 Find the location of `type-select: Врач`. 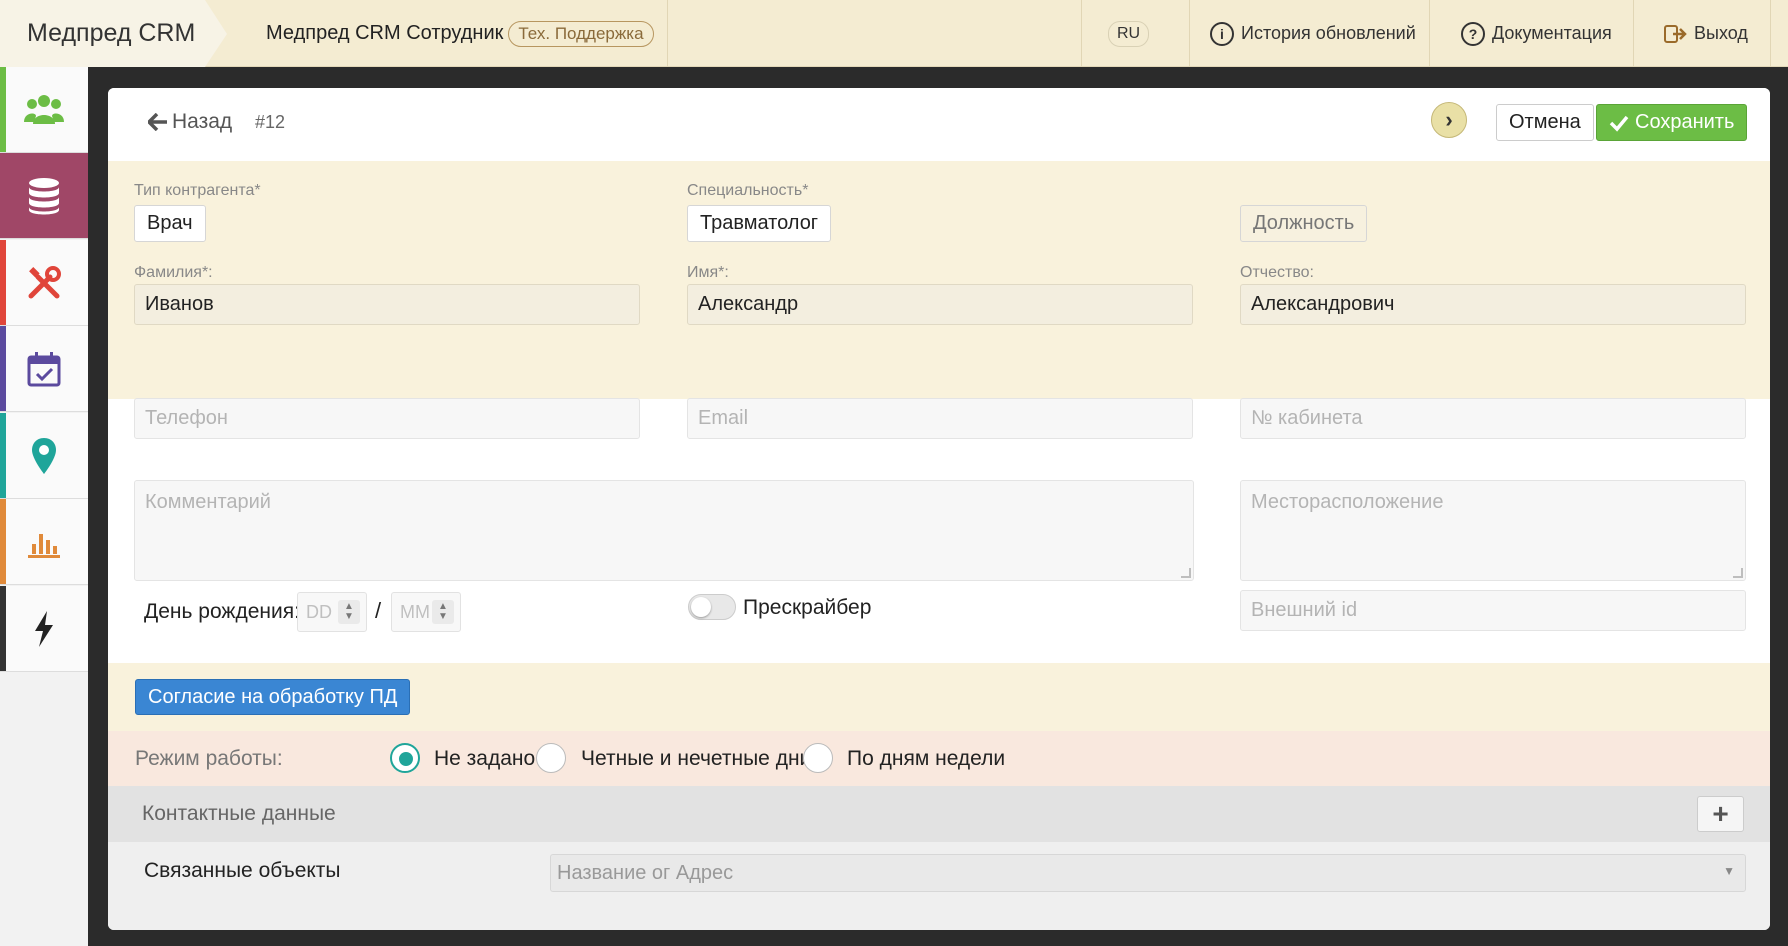

type-select: Врач is located at coordinates (170, 223).